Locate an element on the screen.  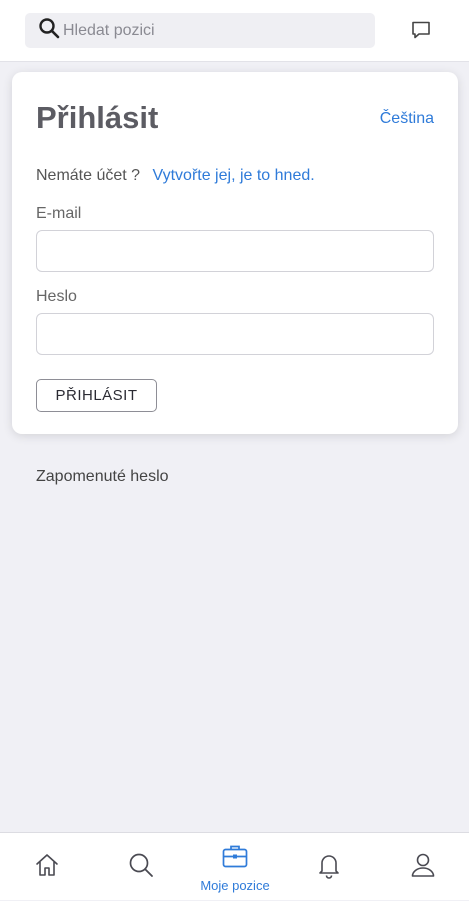
bell-icon is located at coordinates (329, 867).